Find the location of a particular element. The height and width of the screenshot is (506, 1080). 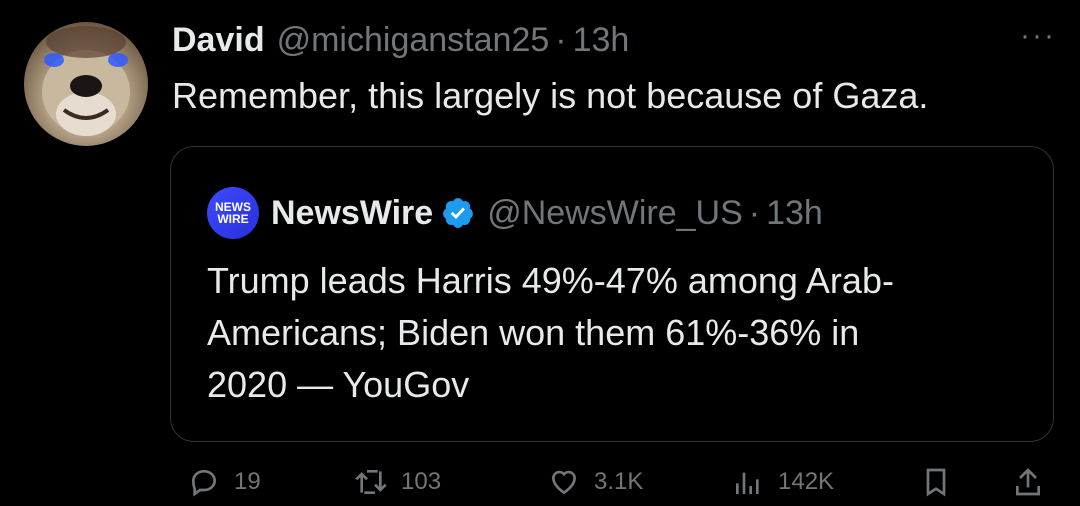

views-icon is located at coordinates (747, 483).